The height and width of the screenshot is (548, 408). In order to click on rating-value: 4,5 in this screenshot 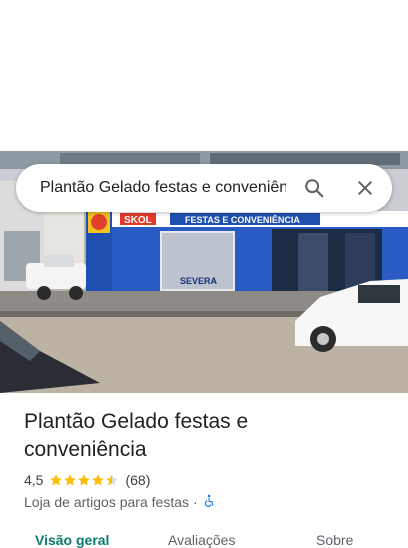, I will do `click(34, 480)`.